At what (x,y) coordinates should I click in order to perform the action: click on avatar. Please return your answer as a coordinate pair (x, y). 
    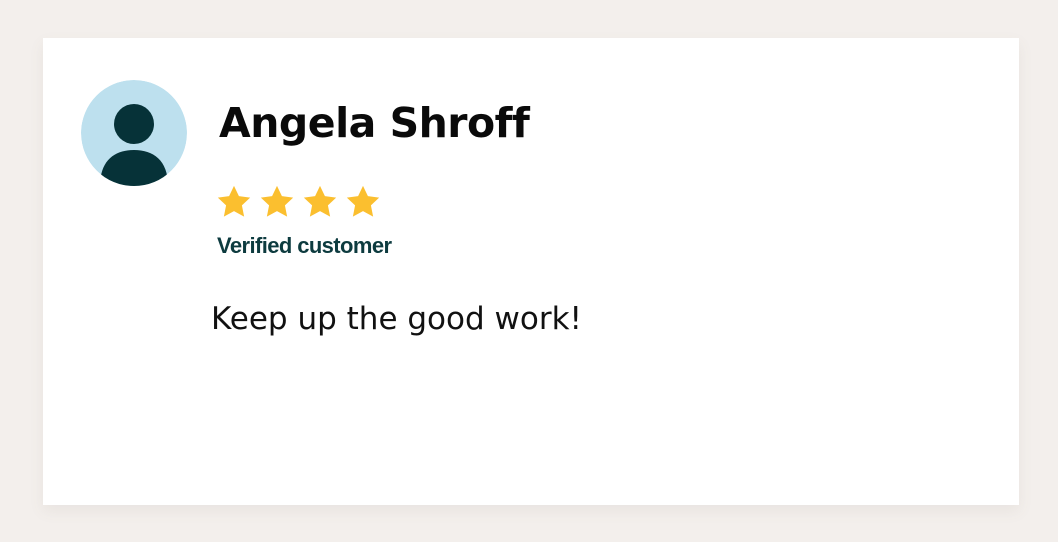
    Looking at the image, I should click on (134, 133).